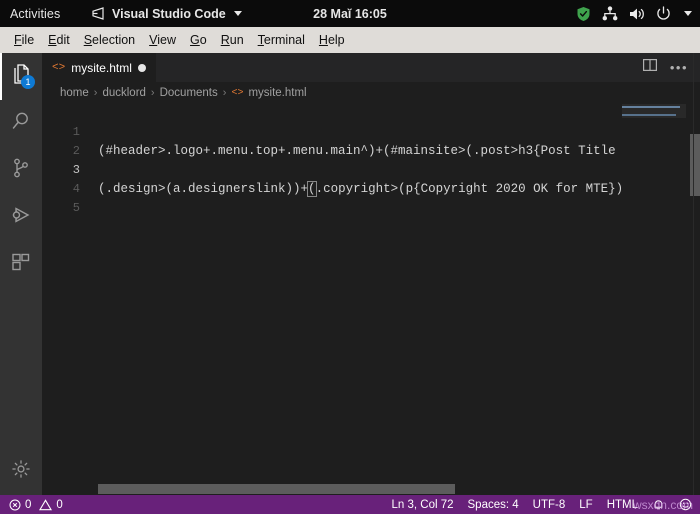 This screenshot has width=700, height=514. What do you see at coordinates (585, 505) in the screenshot?
I see `status-eol: LF` at bounding box center [585, 505].